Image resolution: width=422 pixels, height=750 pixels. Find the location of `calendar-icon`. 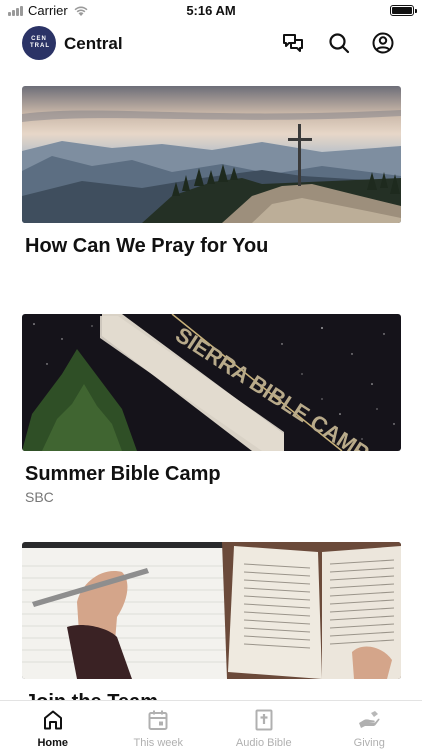

calendar-icon is located at coordinates (158, 720).